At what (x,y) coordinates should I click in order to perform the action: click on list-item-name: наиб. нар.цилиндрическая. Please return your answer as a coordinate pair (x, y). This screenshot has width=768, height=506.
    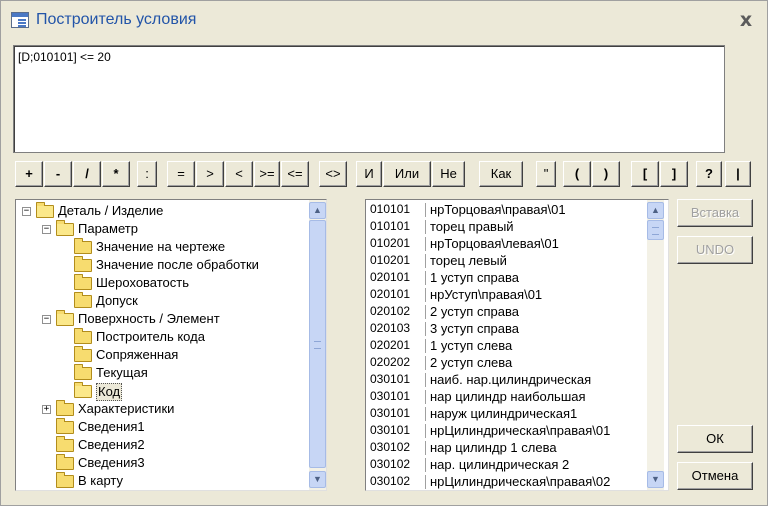
    Looking at the image, I should click on (511, 379).